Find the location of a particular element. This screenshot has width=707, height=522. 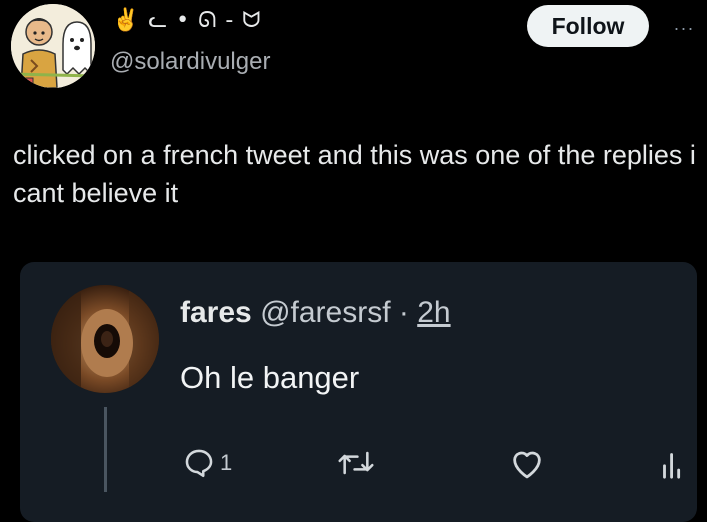

reply-author-avatar is located at coordinates (105, 339).